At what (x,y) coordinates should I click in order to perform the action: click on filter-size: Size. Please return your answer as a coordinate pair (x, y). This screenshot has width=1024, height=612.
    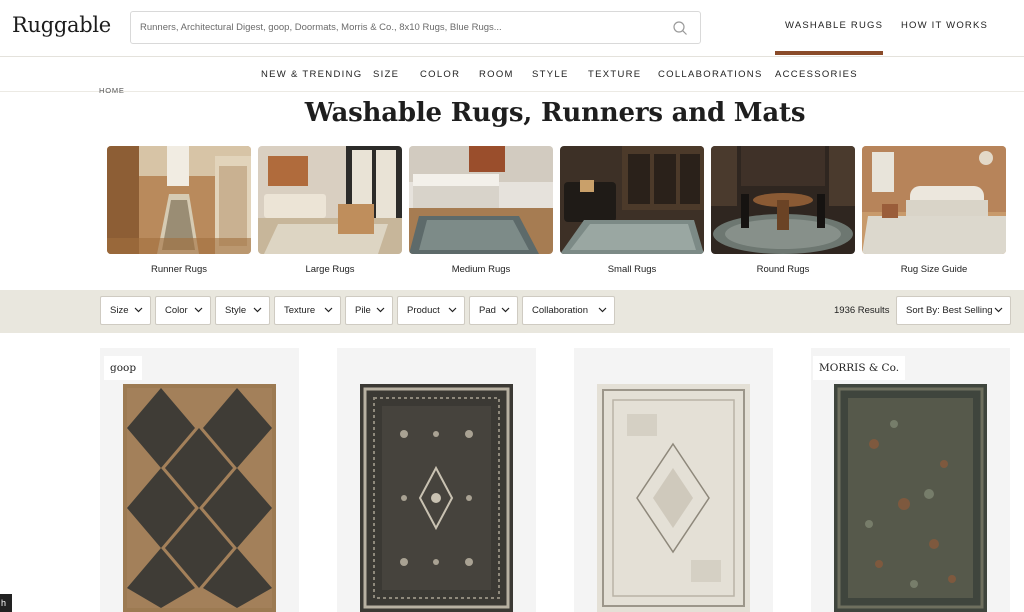
    Looking at the image, I should click on (125, 310).